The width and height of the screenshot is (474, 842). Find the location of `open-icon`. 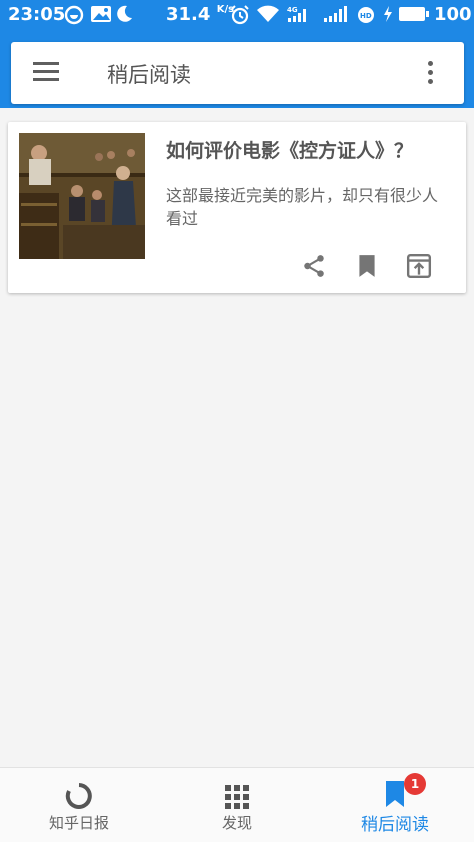

open-icon is located at coordinates (419, 266).